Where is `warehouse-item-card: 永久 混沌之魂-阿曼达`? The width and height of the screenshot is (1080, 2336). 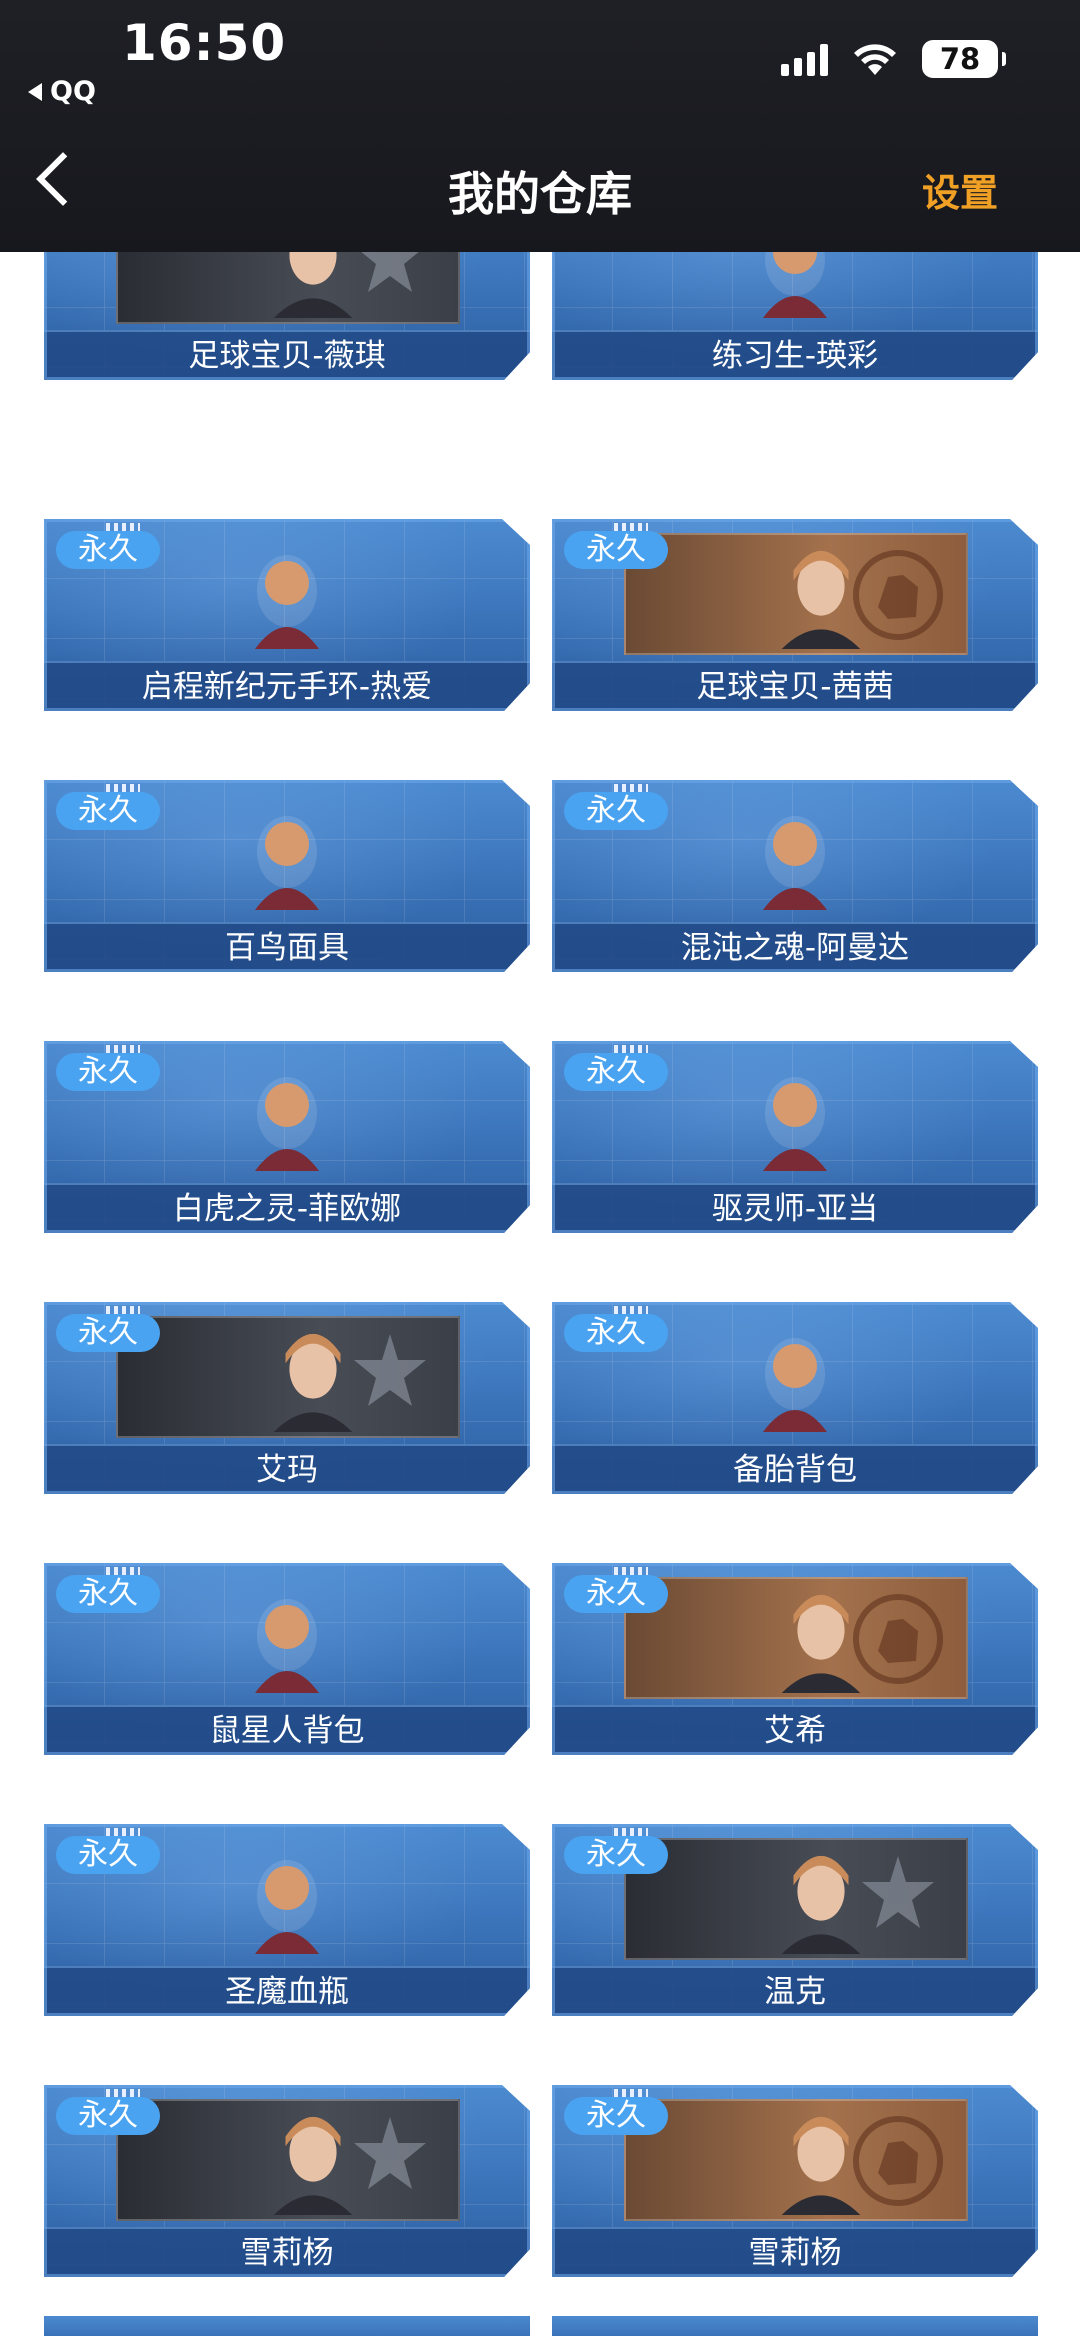 warehouse-item-card: 永久 混沌之魂-阿曼达 is located at coordinates (795, 876).